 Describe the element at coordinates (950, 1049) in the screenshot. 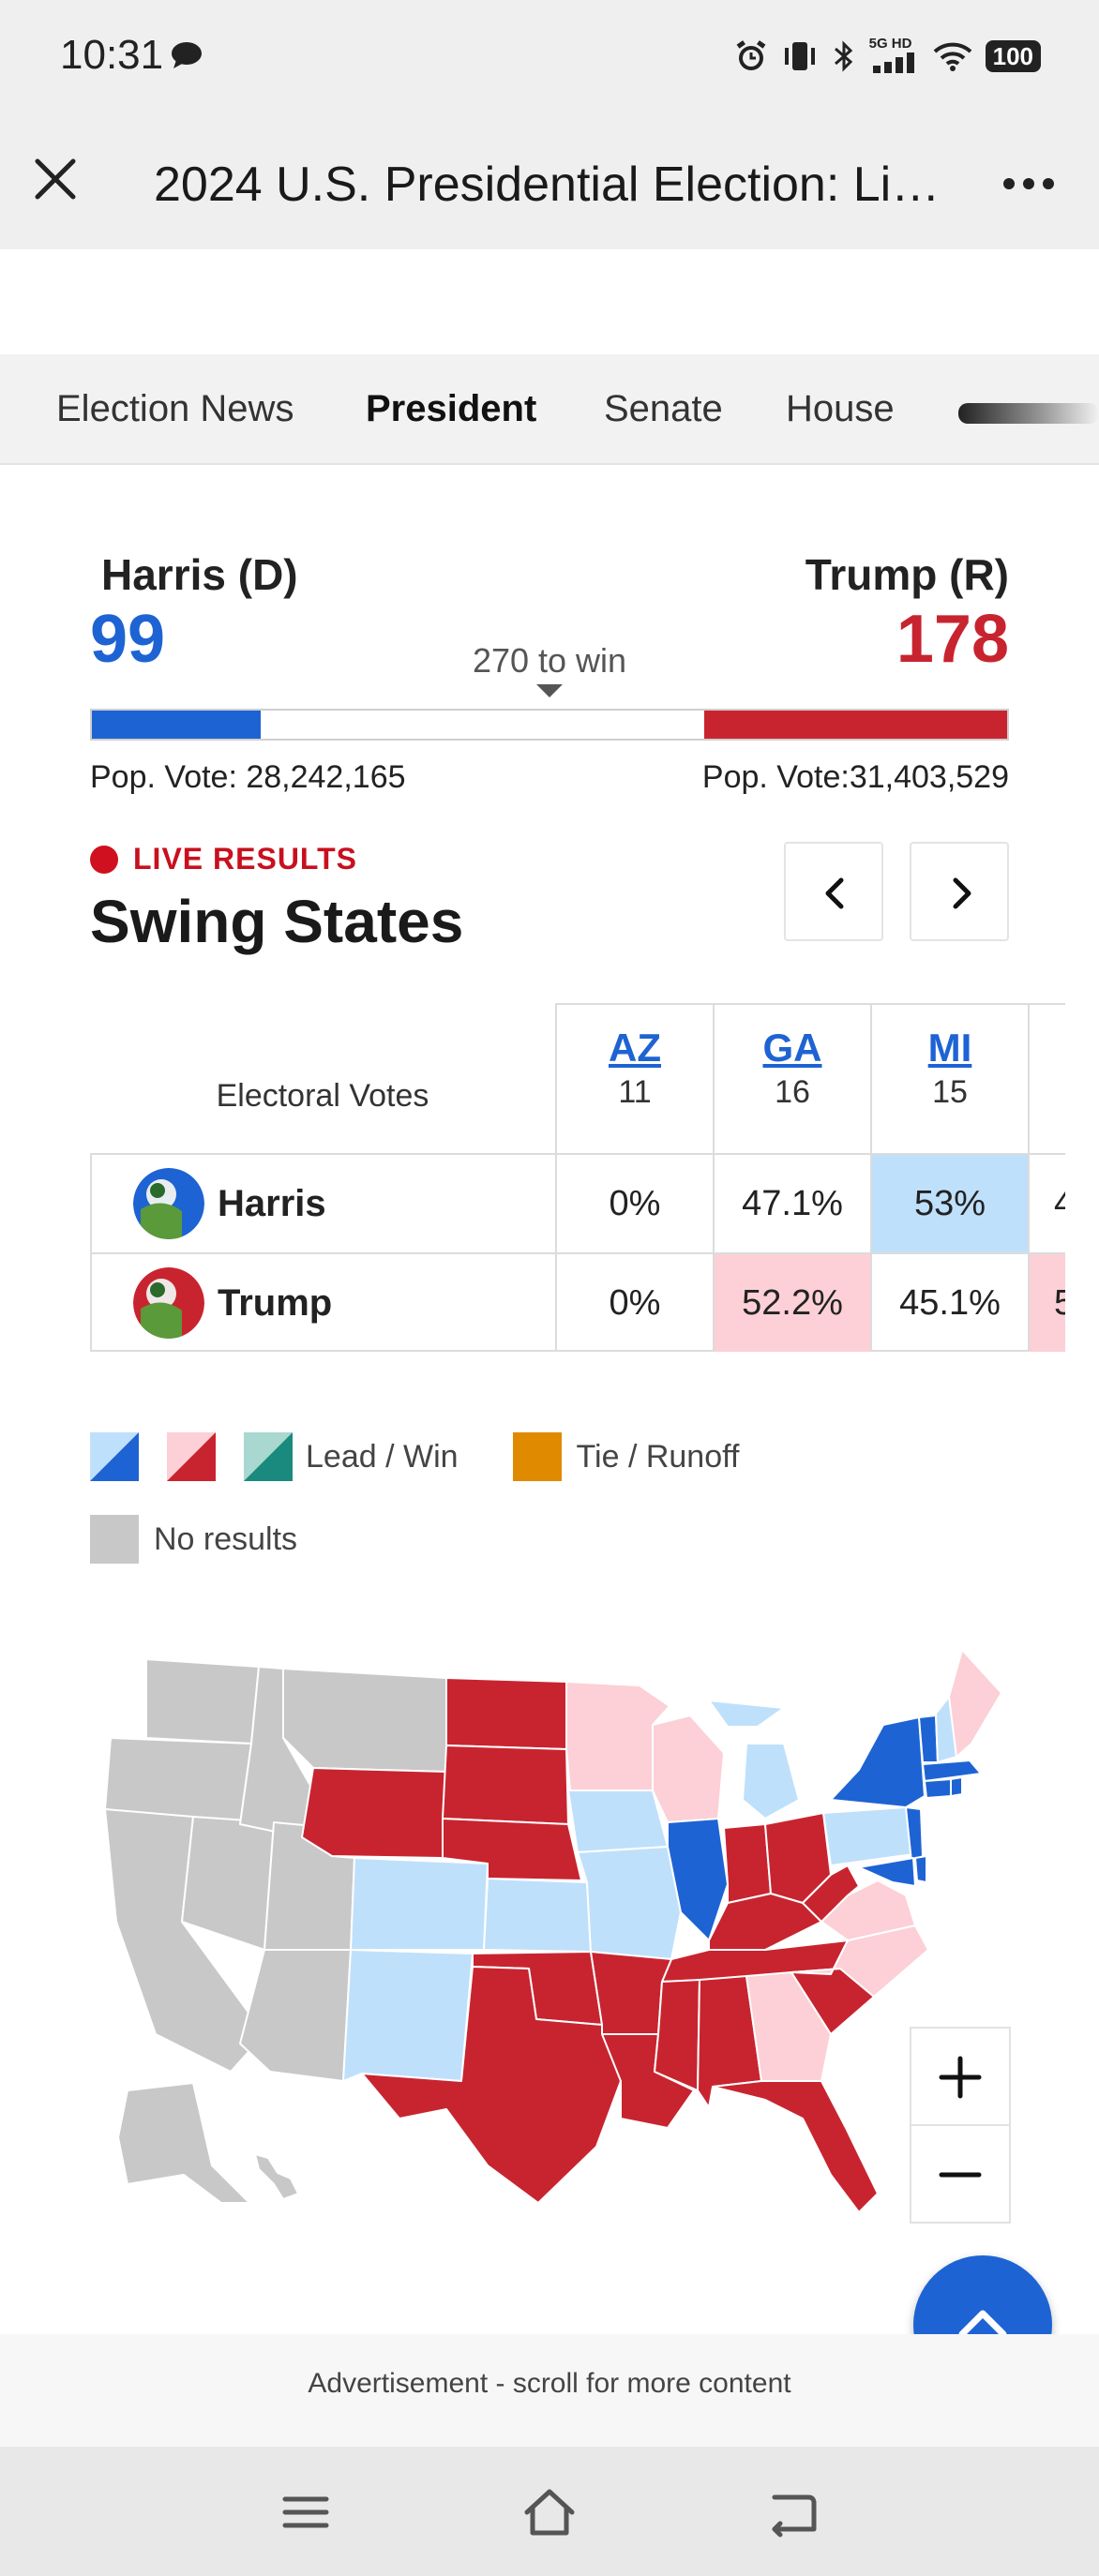

I see `state-link-mi: MI` at that location.